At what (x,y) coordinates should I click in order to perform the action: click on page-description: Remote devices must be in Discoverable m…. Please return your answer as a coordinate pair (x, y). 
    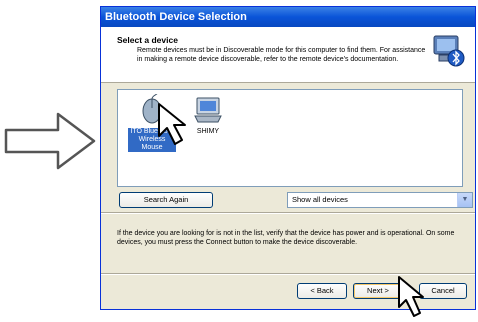
    Looking at the image, I should click on (281, 55).